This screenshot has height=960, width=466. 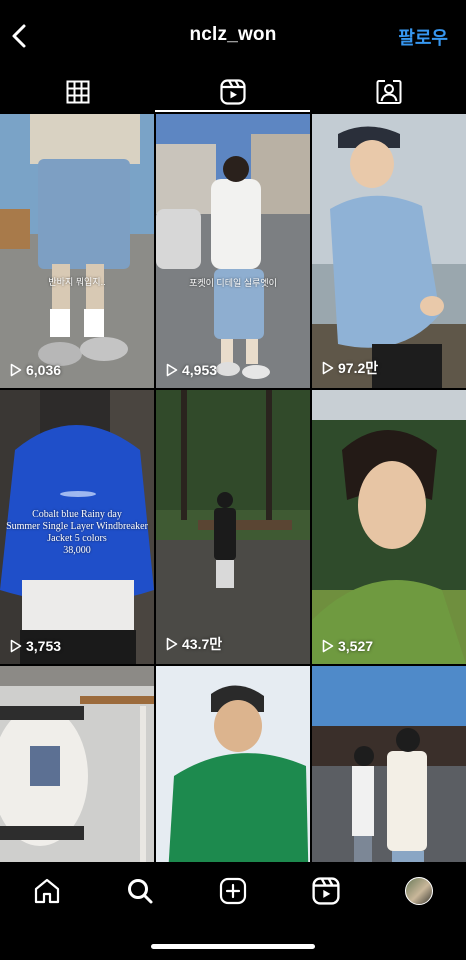 I want to click on nav-home, so click(x=47, y=891).